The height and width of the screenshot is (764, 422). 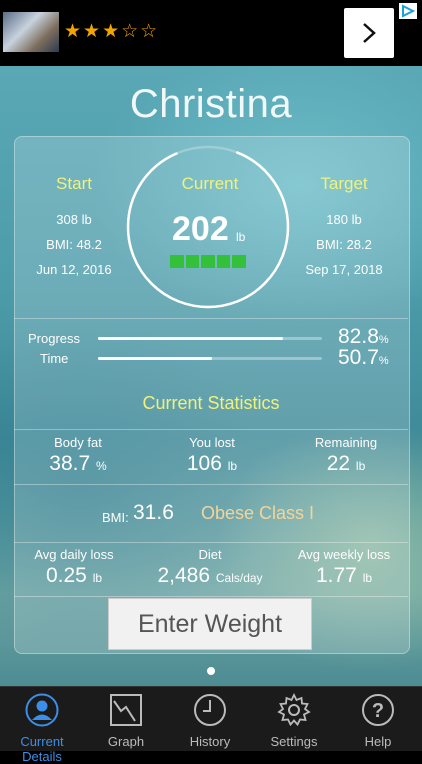 I want to click on time-percent: 50.7%, so click(x=363, y=357).